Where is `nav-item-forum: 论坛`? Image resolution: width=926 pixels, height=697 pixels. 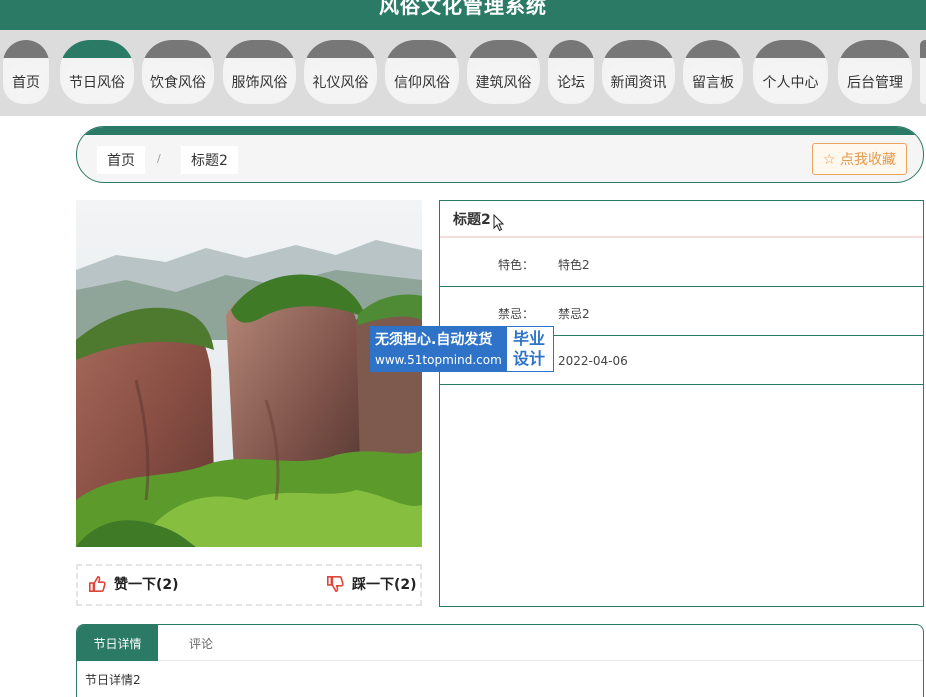 nav-item-forum: 论坛 is located at coordinates (571, 72).